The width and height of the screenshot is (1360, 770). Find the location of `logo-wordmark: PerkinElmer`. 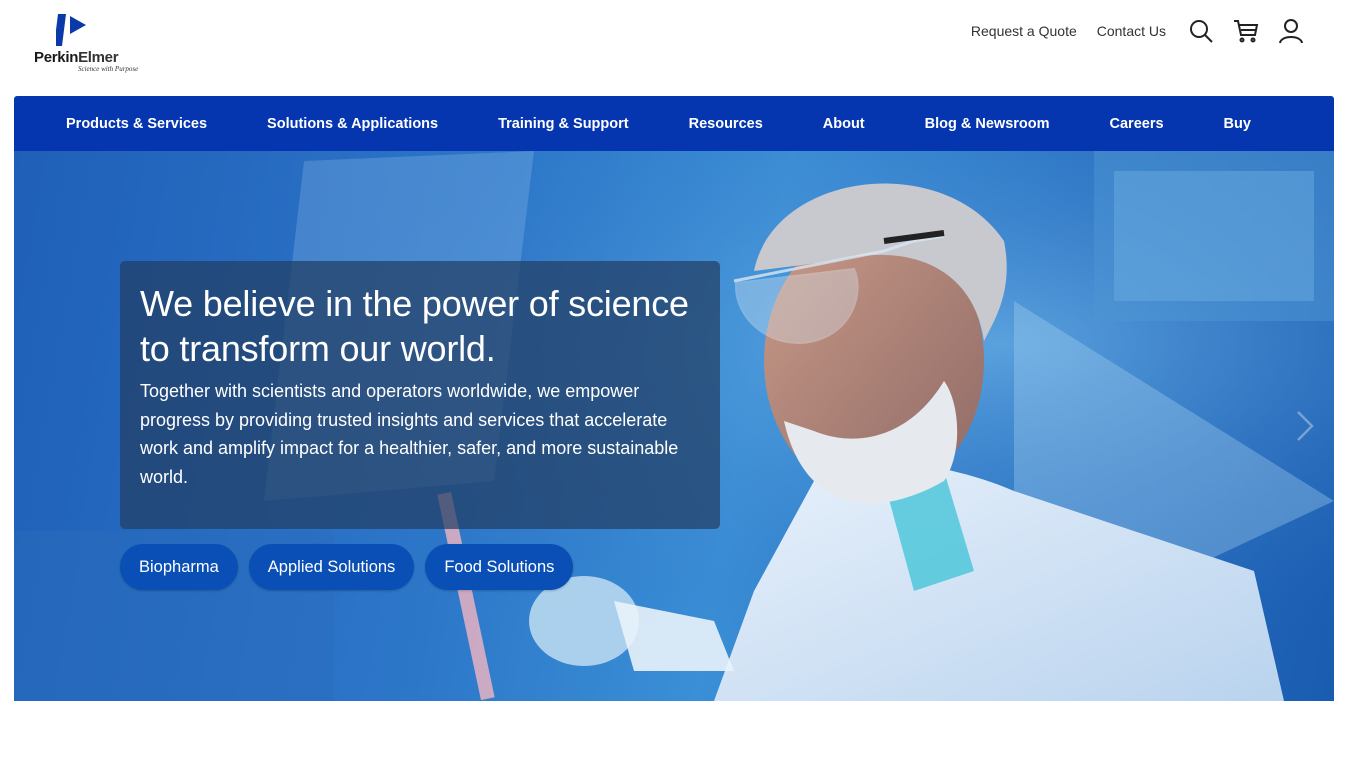

logo-wordmark: PerkinElmer is located at coordinates (76, 57).